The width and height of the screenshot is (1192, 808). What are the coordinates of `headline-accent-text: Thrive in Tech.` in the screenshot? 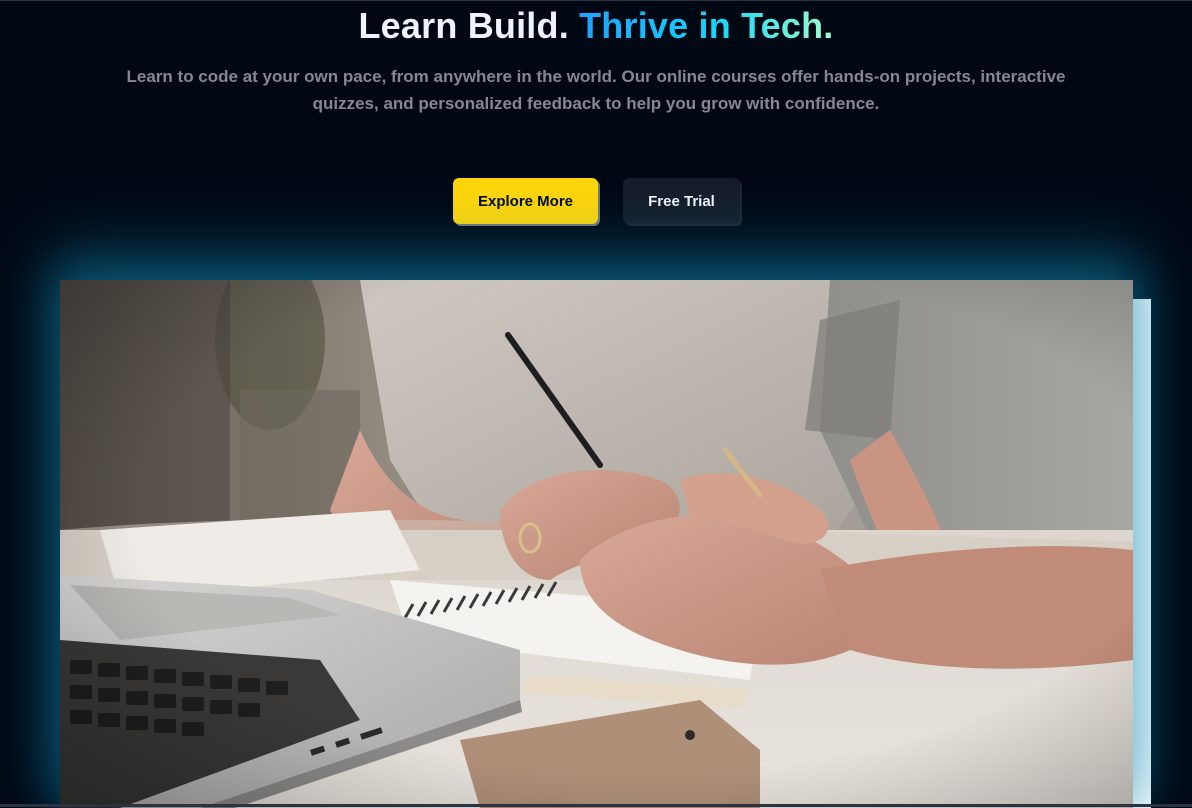 It's located at (706, 25).